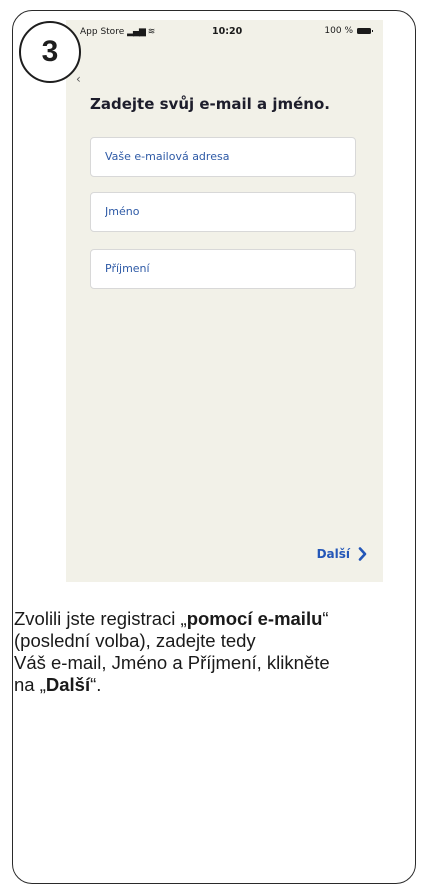  I want to click on instruction-line-3: Váš e-mail, Jméno a Příjmení, klikněte, so click(172, 662).